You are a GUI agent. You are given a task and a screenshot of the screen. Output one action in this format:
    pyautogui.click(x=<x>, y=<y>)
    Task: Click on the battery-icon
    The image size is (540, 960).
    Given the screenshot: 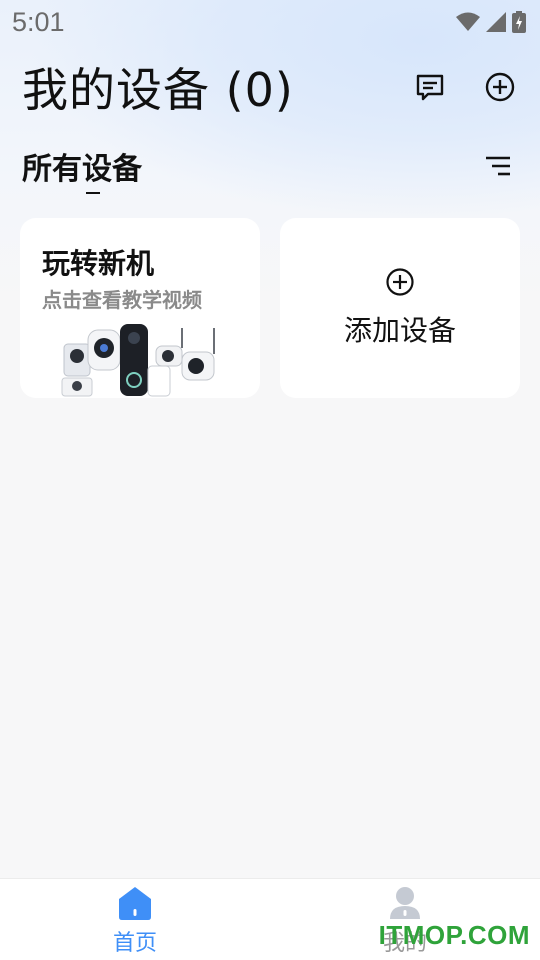 What is the action you would take?
    pyautogui.click(x=519, y=22)
    